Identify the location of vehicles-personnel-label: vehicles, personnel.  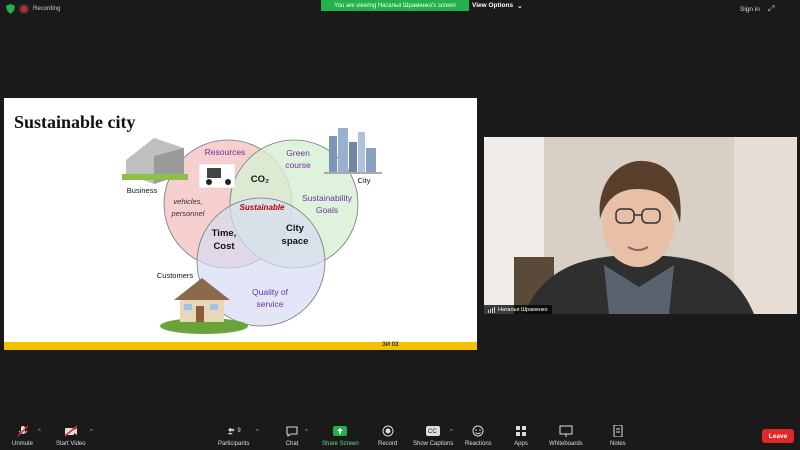
(188, 207).